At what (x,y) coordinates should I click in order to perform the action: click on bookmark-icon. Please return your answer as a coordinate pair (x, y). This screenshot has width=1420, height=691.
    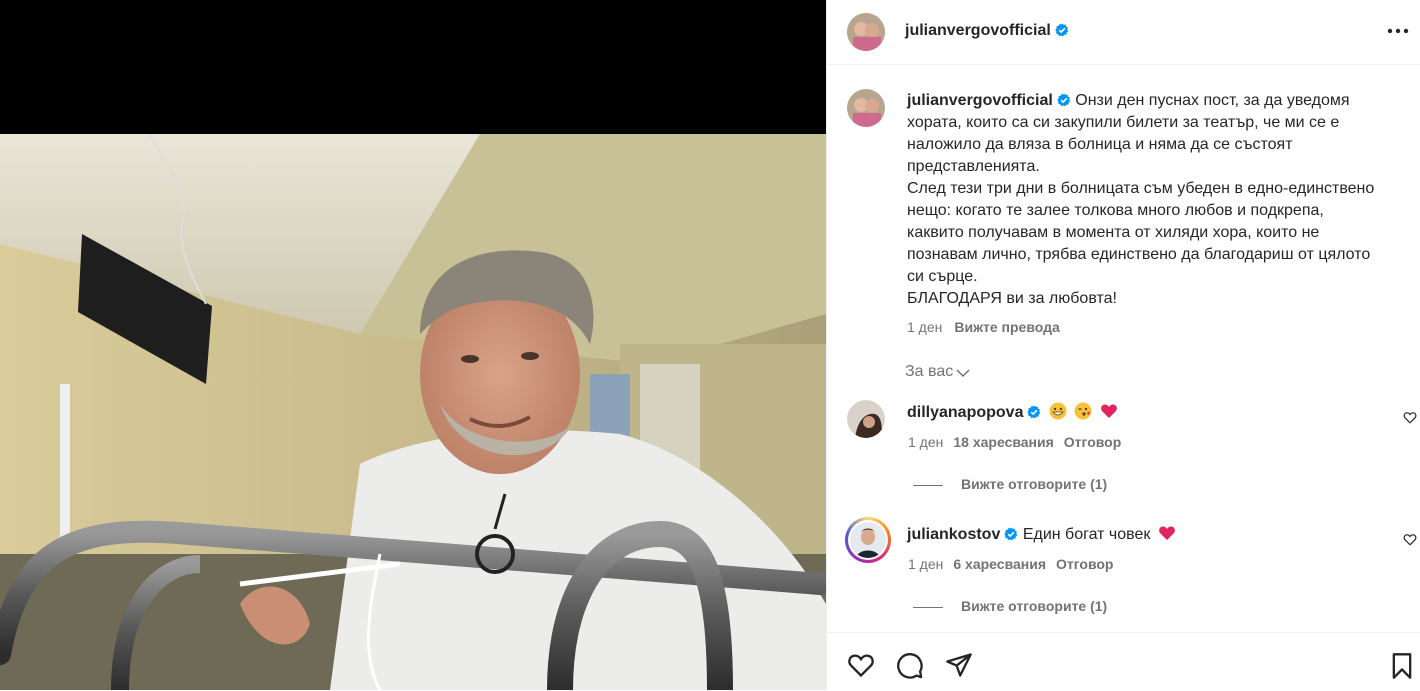
    Looking at the image, I should click on (1402, 666).